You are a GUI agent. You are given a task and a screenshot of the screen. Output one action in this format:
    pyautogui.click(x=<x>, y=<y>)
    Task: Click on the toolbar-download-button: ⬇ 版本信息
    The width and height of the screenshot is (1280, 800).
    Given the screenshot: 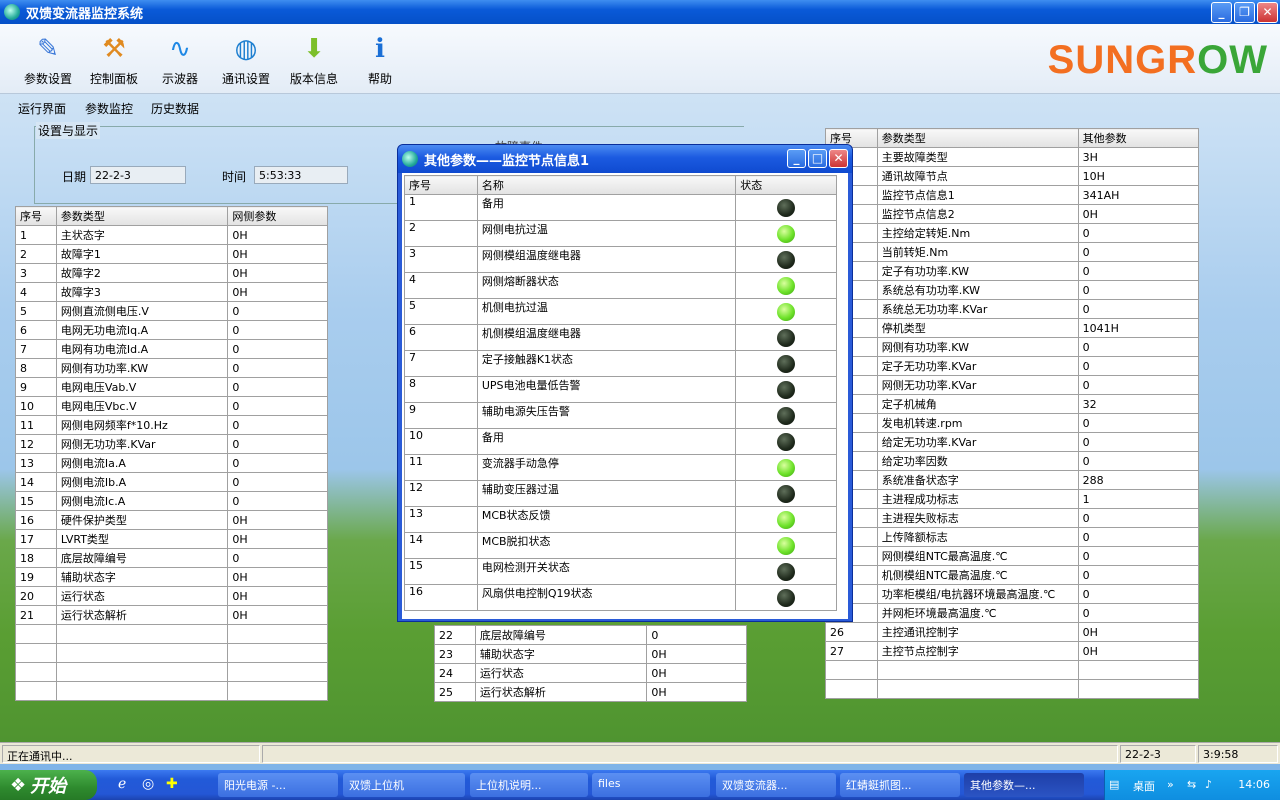 What is the action you would take?
    pyautogui.click(x=314, y=59)
    